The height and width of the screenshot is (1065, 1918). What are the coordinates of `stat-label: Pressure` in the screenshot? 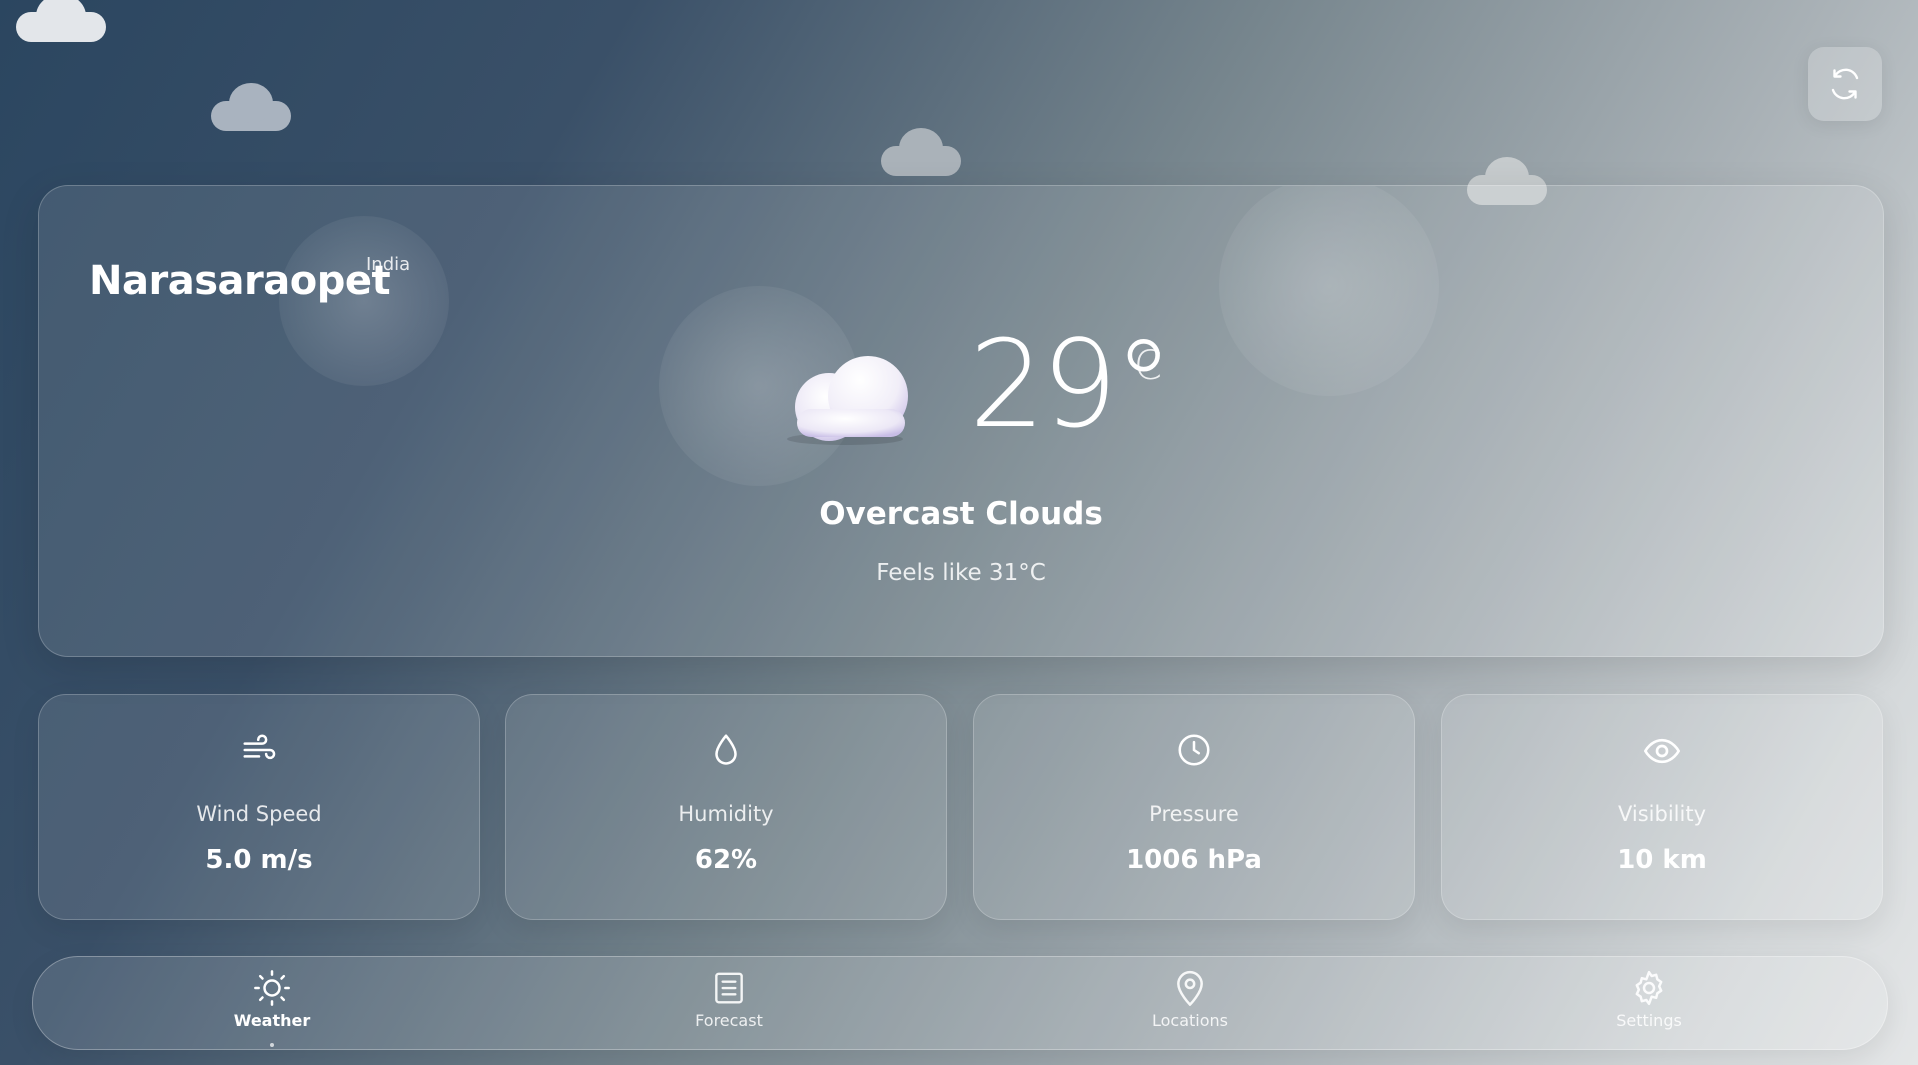 It's located at (1194, 814).